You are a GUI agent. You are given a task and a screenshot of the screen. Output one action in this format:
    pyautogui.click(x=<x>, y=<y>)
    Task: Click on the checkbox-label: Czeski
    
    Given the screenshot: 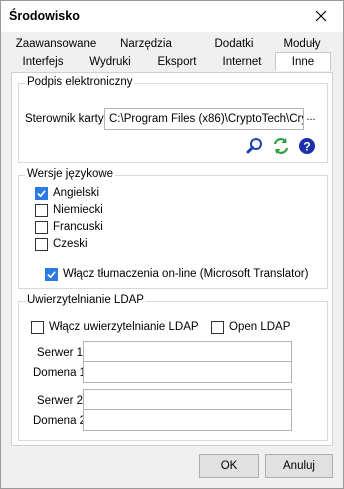 What is the action you would take?
    pyautogui.click(x=70, y=244)
    